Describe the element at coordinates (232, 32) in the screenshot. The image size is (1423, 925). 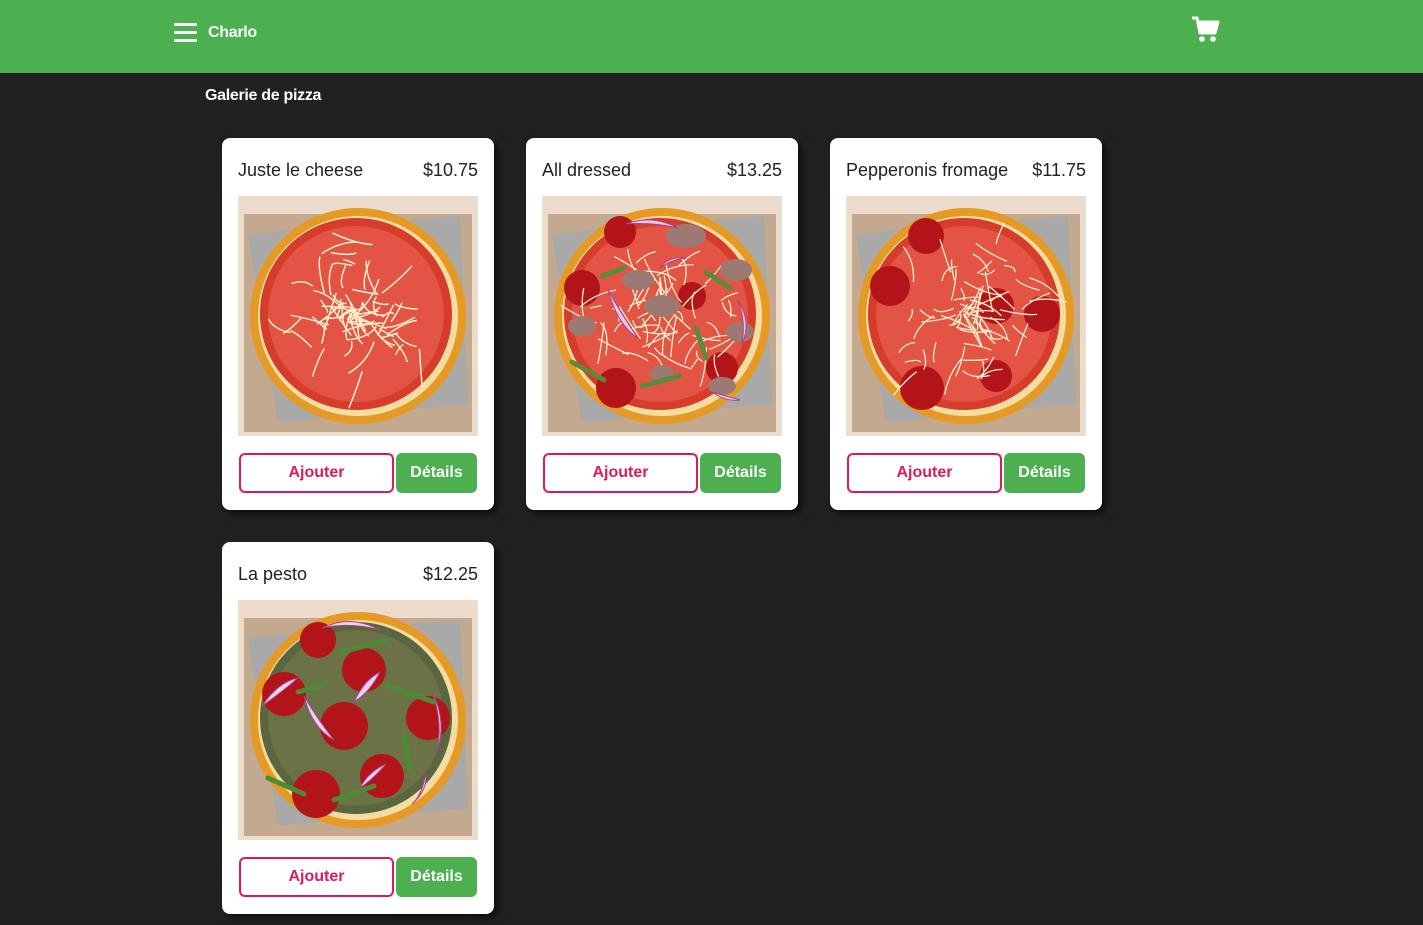
I see `brand-title: Charlo` at that location.